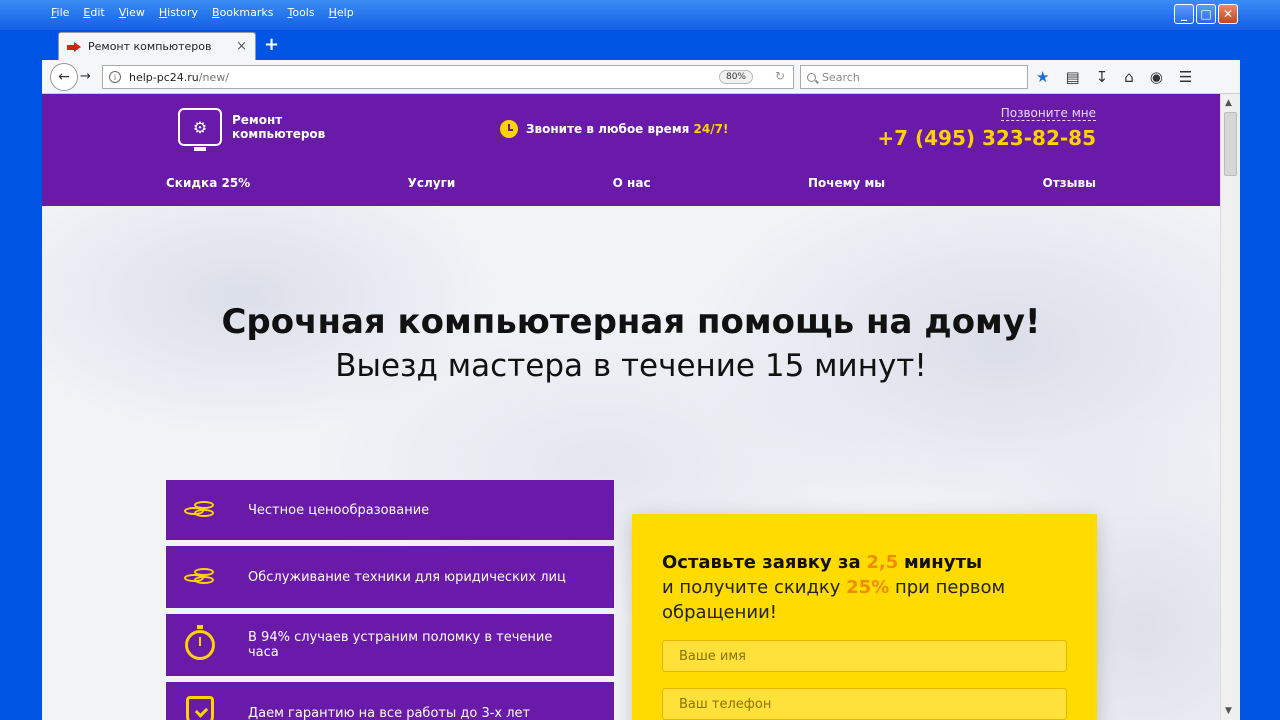 This screenshot has width=1280, height=720. Describe the element at coordinates (509, 129) in the screenshot. I see `clock-icon` at that location.